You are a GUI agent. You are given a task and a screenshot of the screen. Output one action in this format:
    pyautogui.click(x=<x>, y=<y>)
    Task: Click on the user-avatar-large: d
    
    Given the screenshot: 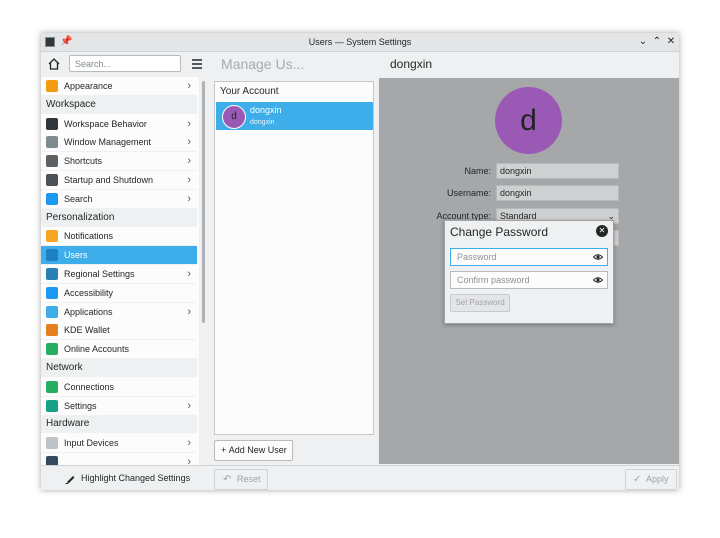 What is the action you would take?
    pyautogui.click(x=528, y=120)
    